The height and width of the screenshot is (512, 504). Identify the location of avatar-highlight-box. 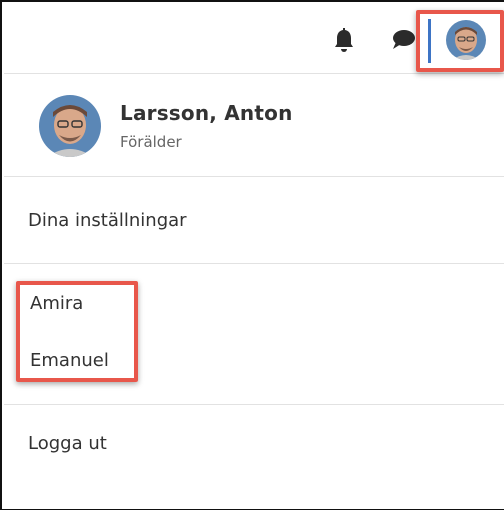
(460, 41).